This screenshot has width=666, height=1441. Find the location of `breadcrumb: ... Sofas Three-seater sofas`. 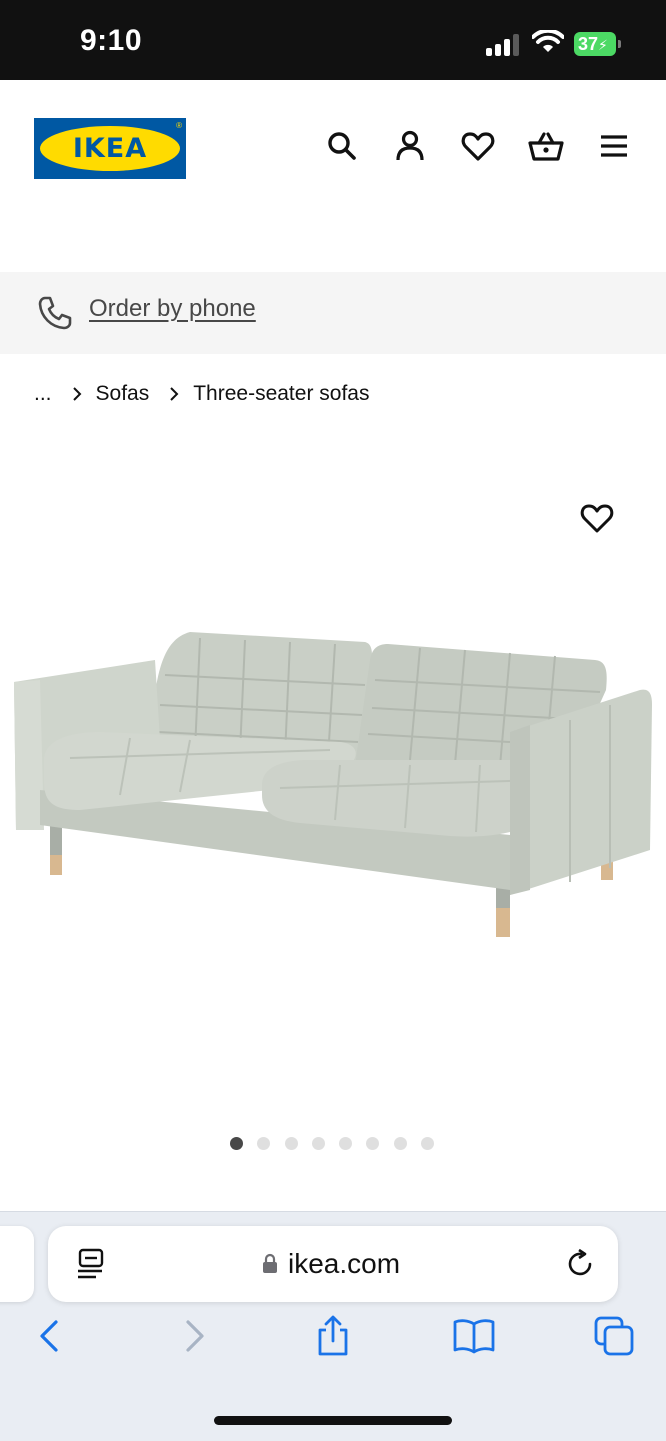

breadcrumb: ... Sofas Three-seater sofas is located at coordinates (201, 394).